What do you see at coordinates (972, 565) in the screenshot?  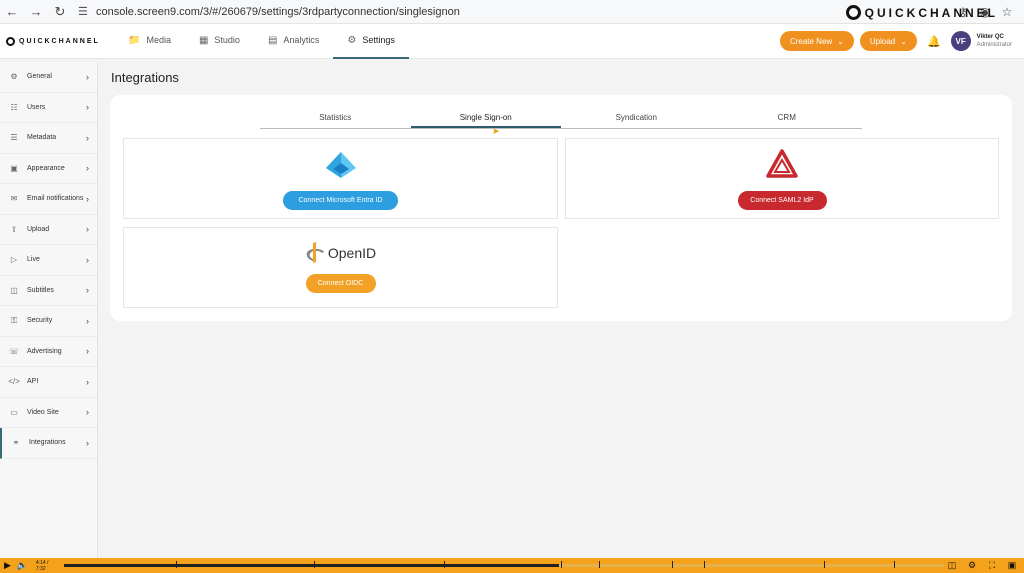 I see `settings-icon: ⚙` at bounding box center [972, 565].